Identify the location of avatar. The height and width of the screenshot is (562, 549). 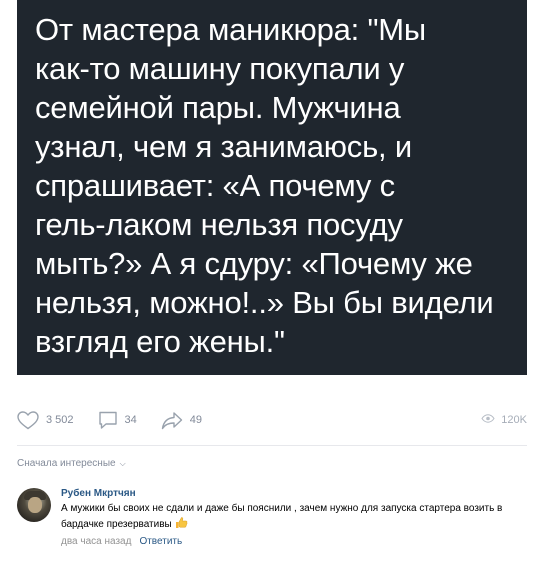
(34, 505).